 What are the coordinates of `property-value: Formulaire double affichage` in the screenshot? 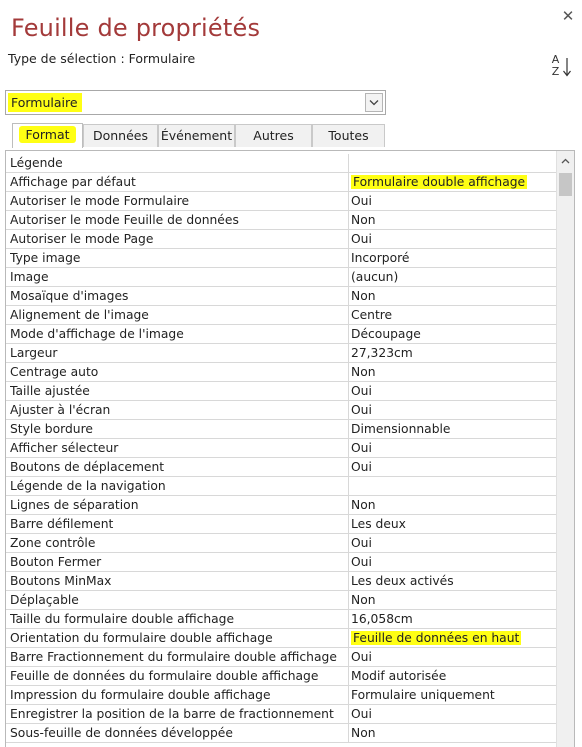 It's located at (453, 182).